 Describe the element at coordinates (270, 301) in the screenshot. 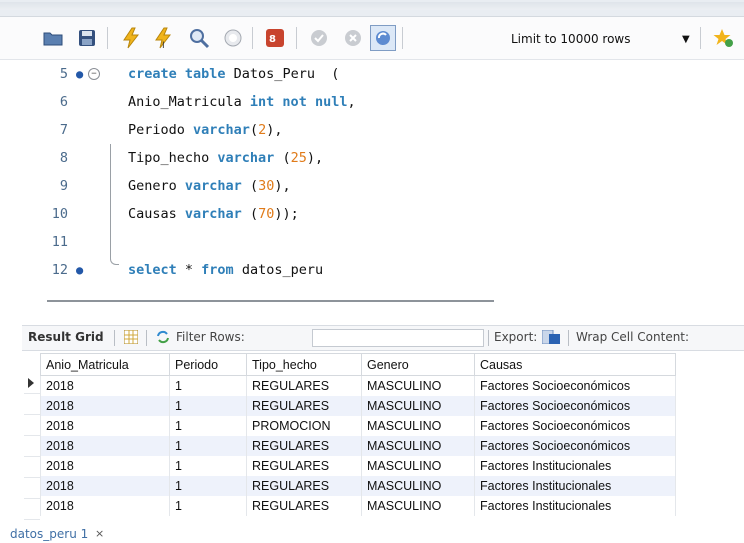

I see `editor-horizontal-scrollbar` at that location.